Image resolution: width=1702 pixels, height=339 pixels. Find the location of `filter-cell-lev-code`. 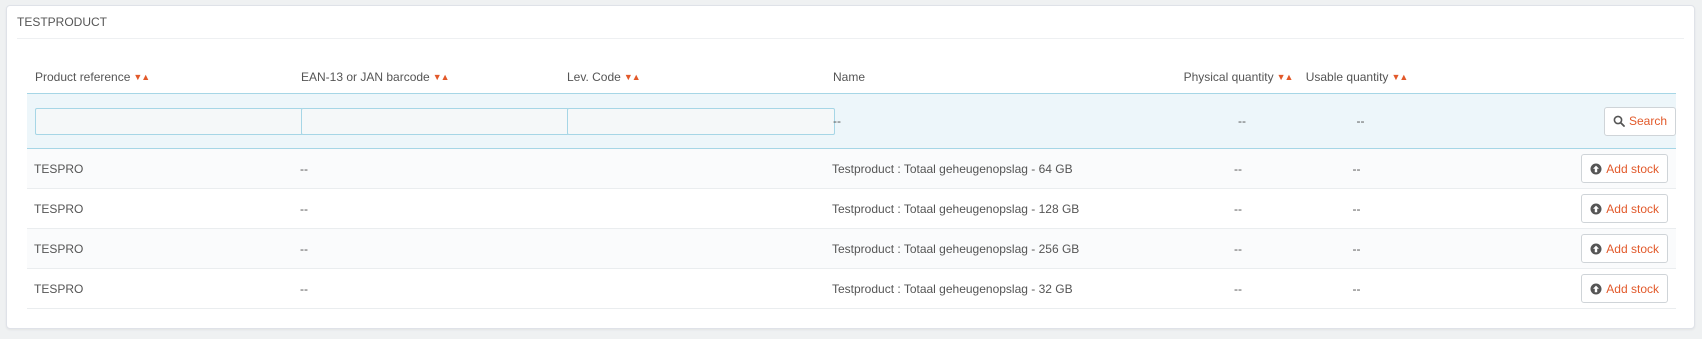

filter-cell-lev-code is located at coordinates (697, 121).